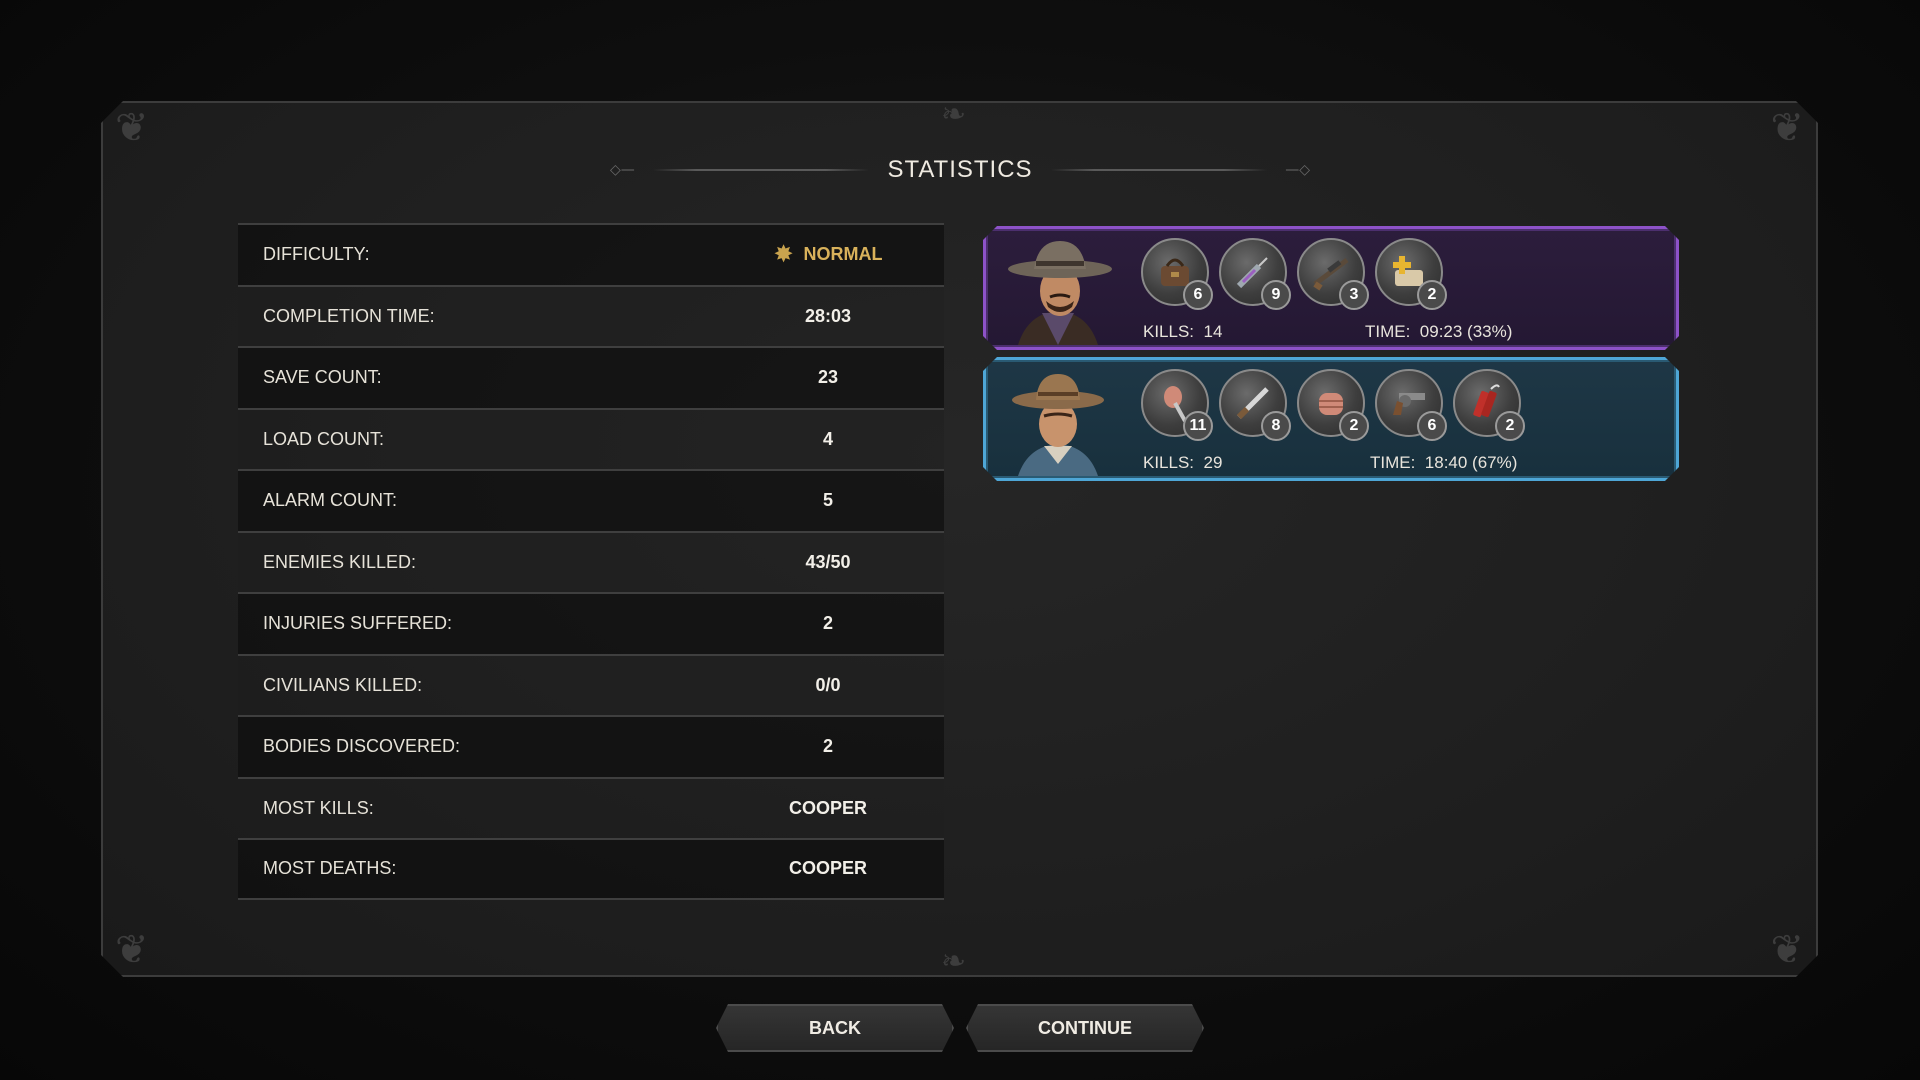  Describe the element at coordinates (322, 377) in the screenshot. I see `stat-label: SAVE COUNT:` at that location.